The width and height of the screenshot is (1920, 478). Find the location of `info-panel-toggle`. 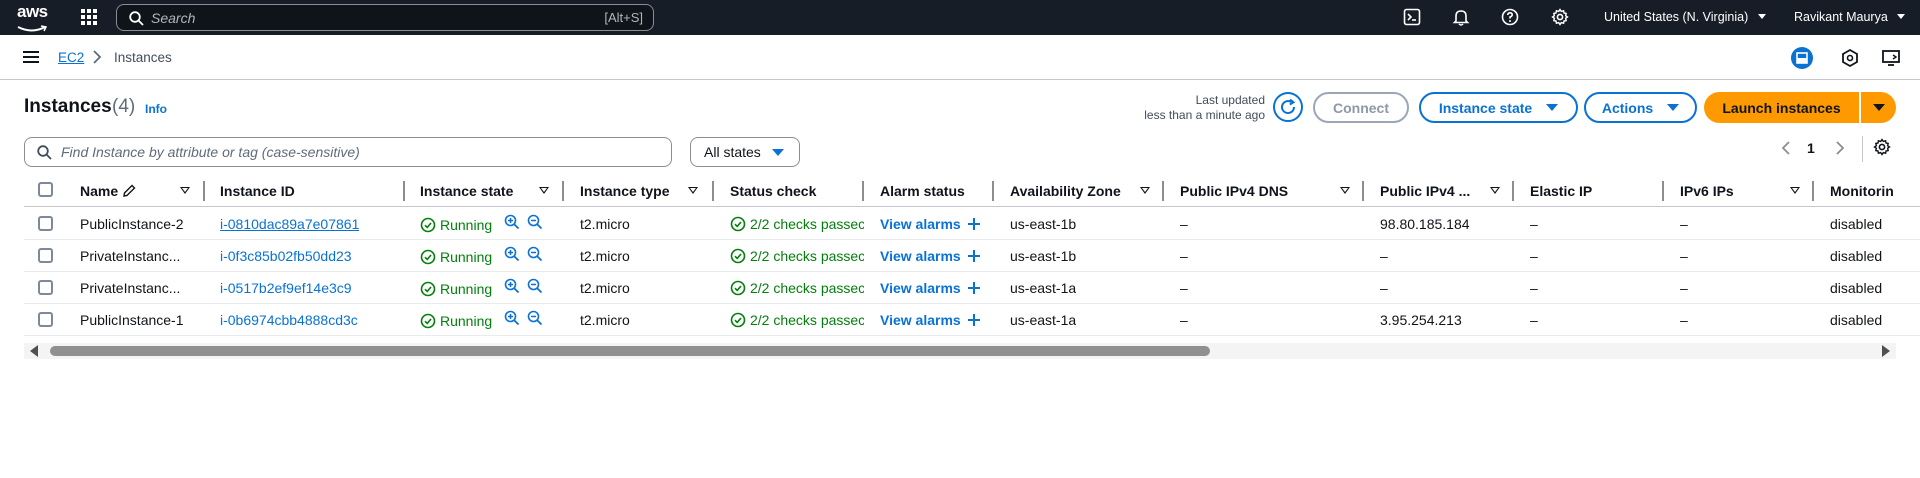

info-panel-toggle is located at coordinates (1802, 58).